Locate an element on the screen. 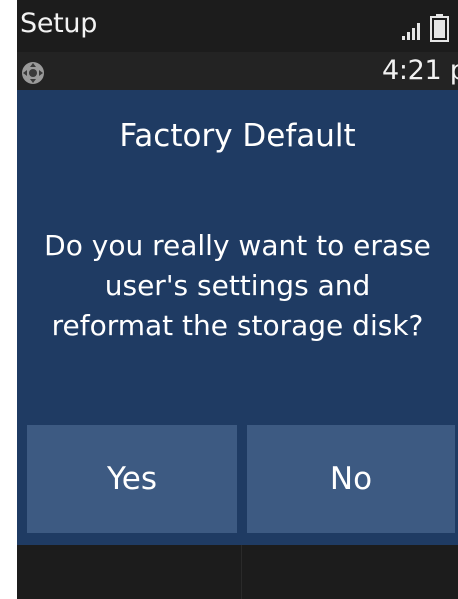 This screenshot has width=458, height=599. clock: 4:21 pm is located at coordinates (420, 70).